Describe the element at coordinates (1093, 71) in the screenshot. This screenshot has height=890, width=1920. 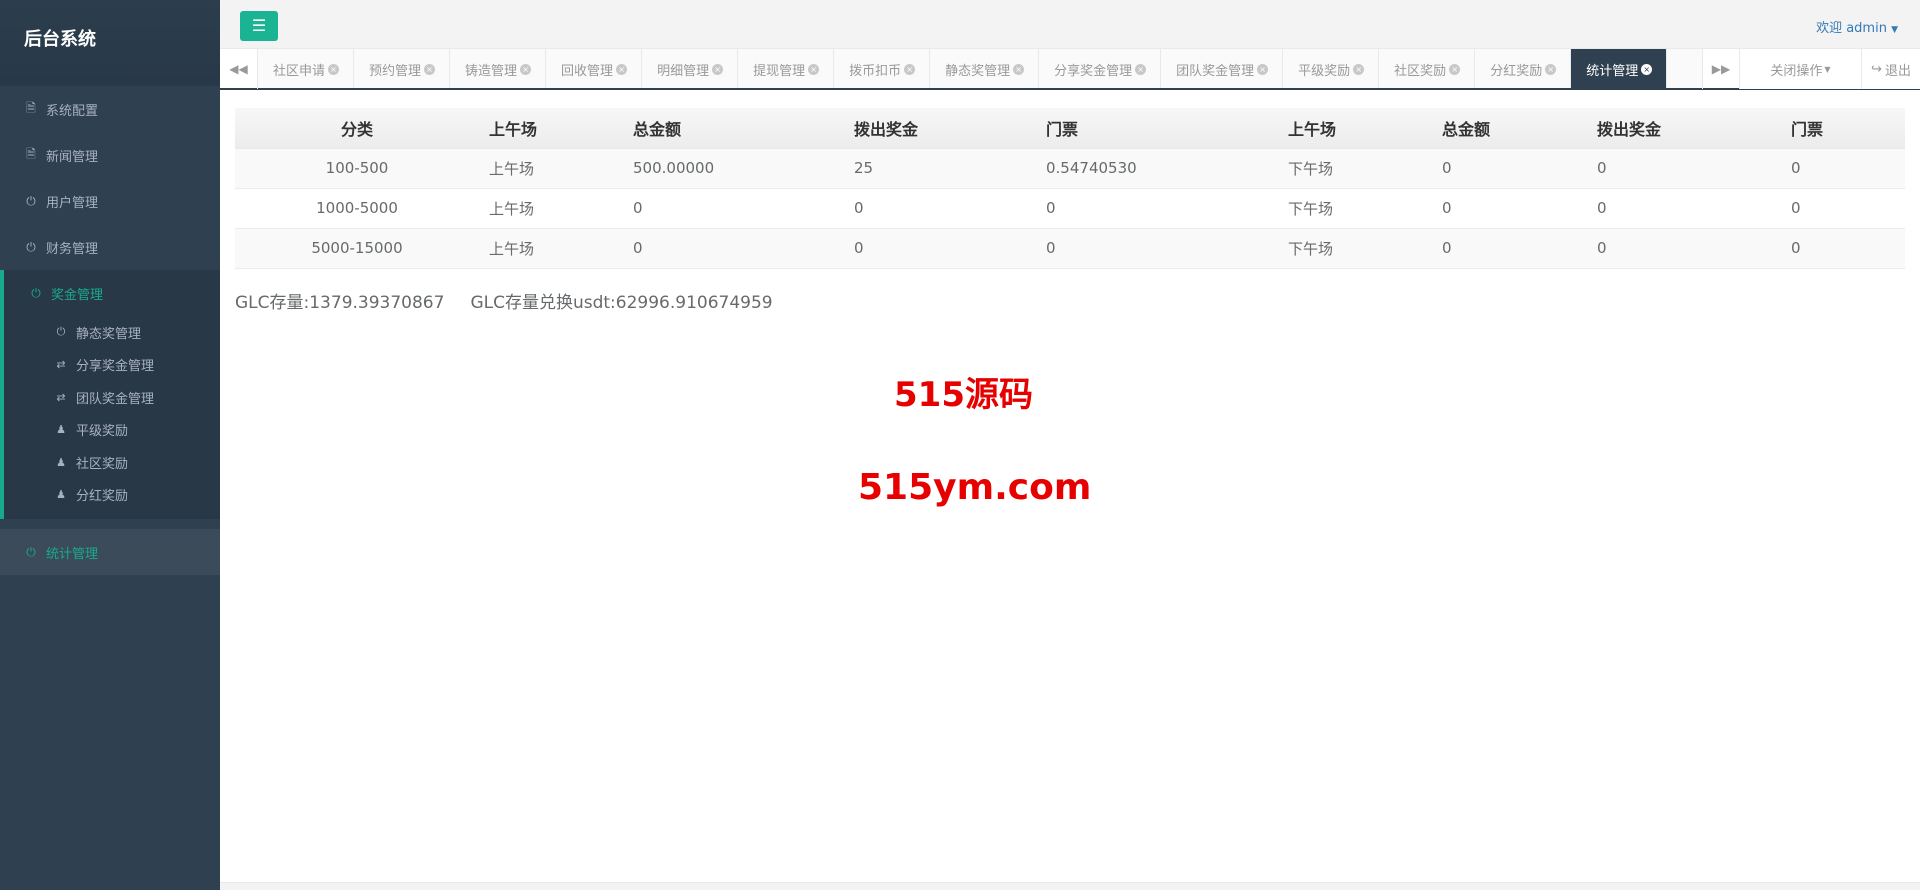
I see `tab-label: 分享奖金管理` at that location.